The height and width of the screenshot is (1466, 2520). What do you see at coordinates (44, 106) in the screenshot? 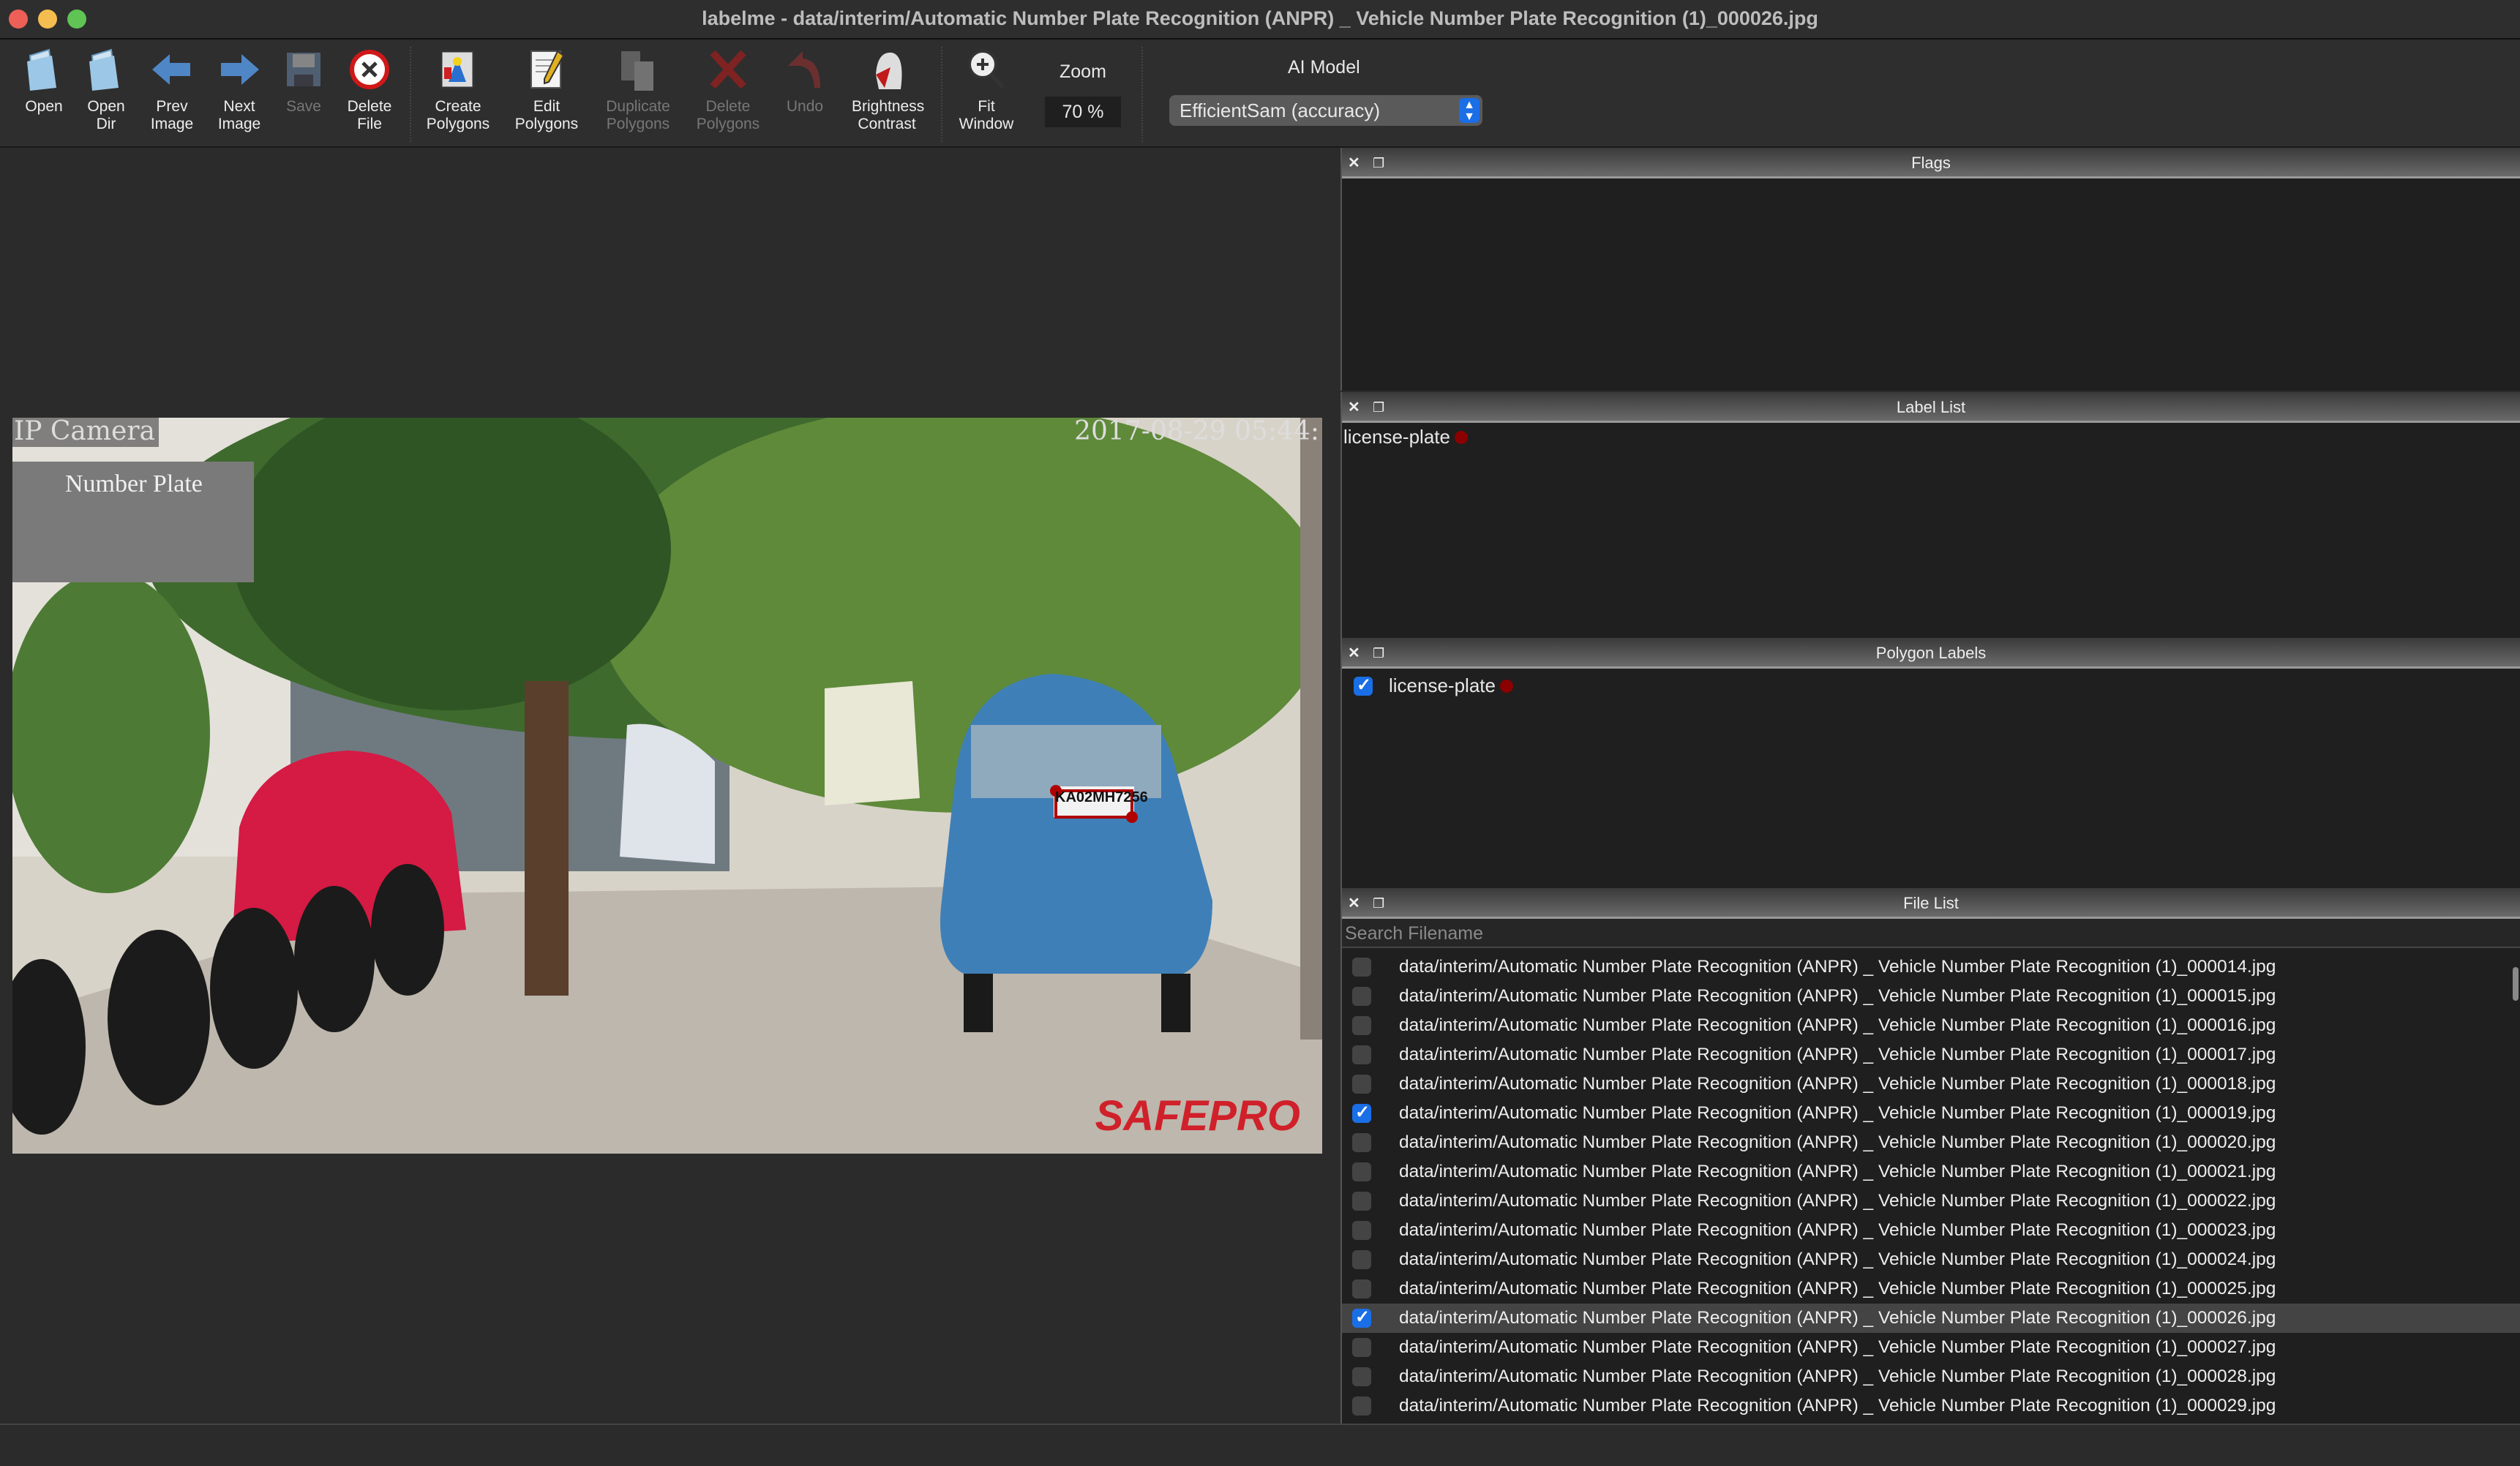
I see `button-label: Open` at bounding box center [44, 106].